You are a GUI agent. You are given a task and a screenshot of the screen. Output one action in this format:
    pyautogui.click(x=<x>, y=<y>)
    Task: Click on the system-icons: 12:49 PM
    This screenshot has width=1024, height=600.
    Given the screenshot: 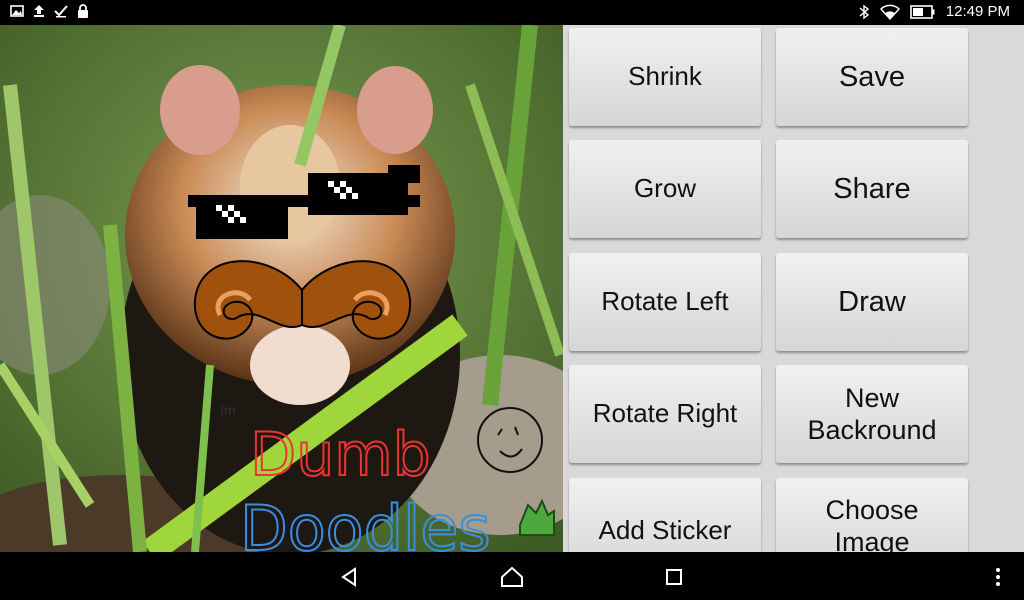 What is the action you would take?
    pyautogui.click(x=934, y=11)
    